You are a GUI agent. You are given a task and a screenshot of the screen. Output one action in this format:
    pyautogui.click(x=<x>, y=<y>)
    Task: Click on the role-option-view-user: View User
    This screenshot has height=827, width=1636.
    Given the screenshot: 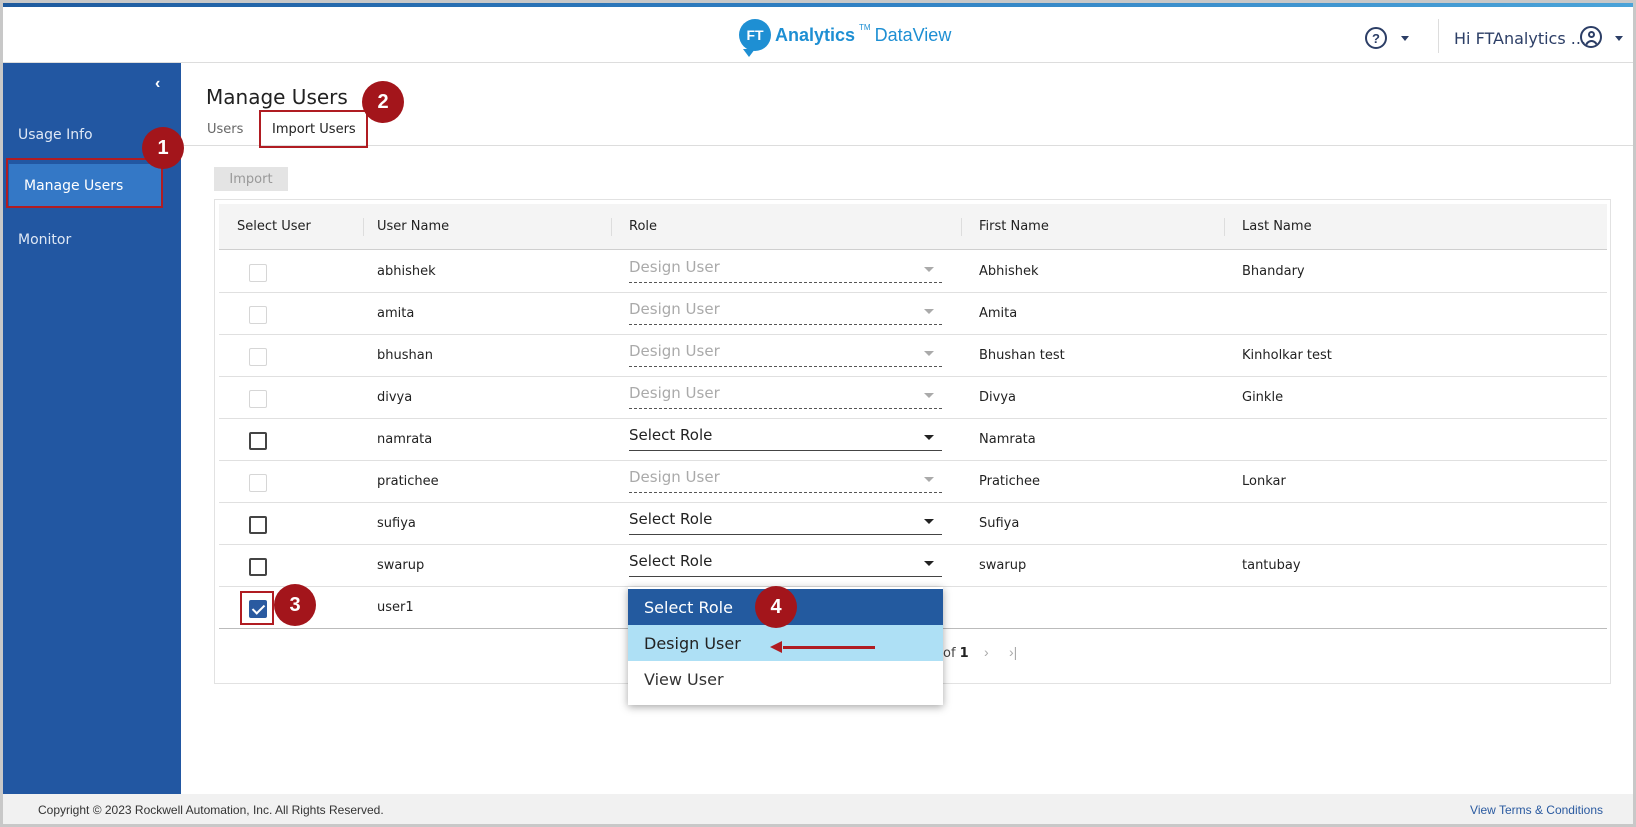 What is the action you would take?
    pyautogui.click(x=785, y=679)
    